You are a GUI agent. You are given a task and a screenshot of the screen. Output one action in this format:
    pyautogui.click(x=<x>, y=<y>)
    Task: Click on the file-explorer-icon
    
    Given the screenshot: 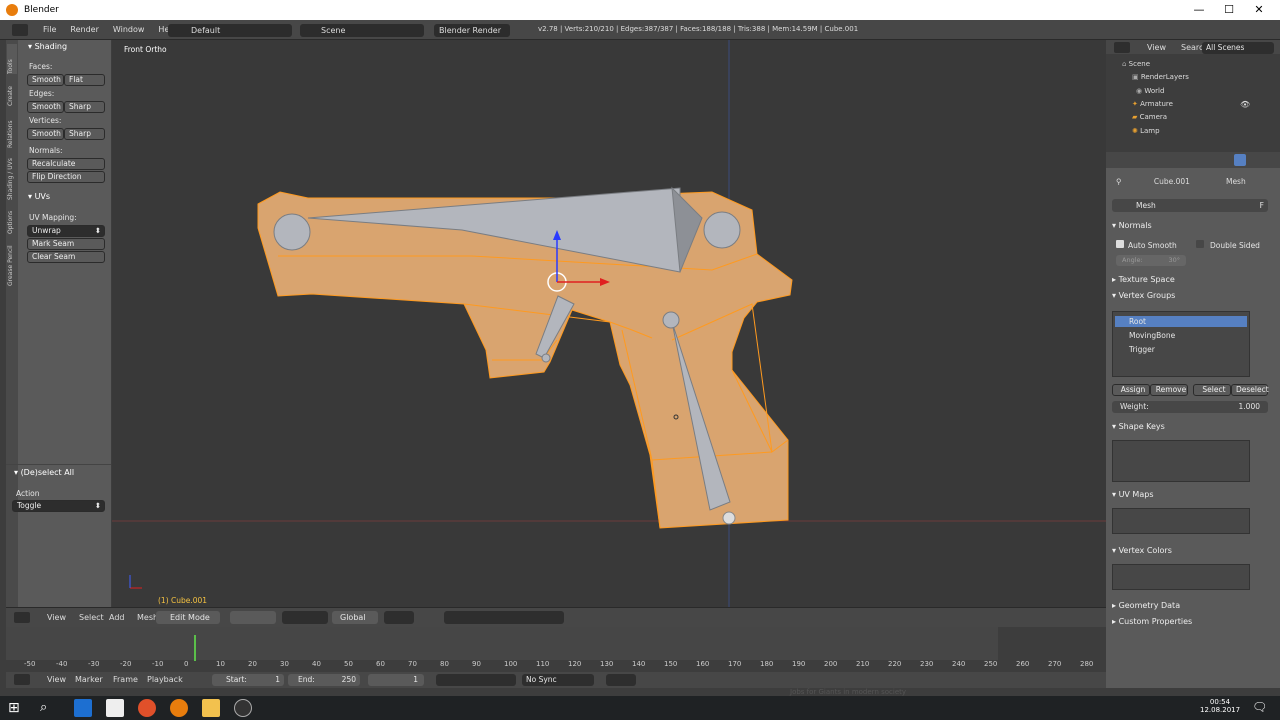 What is the action you would take?
    pyautogui.click(x=211, y=708)
    